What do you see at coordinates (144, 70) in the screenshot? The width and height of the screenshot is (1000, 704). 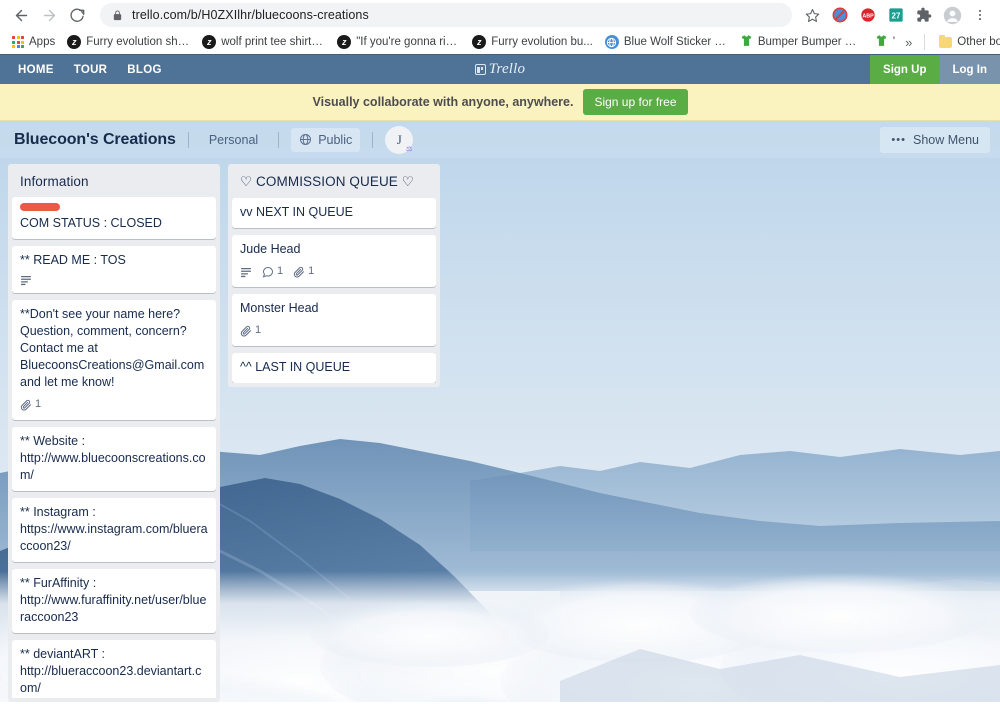 I see `nav-link-blog: BLOG` at bounding box center [144, 70].